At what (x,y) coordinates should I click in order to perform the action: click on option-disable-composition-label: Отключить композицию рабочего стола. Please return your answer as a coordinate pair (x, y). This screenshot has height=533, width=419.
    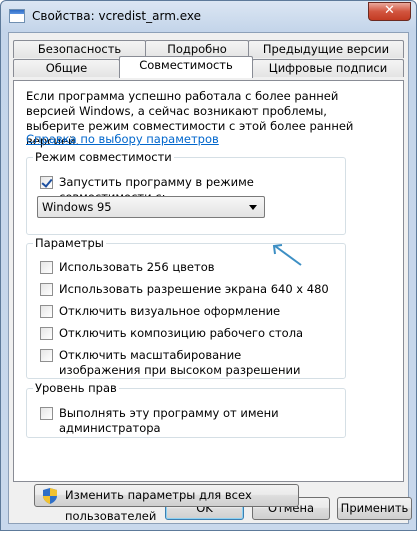
    Looking at the image, I should click on (181, 333).